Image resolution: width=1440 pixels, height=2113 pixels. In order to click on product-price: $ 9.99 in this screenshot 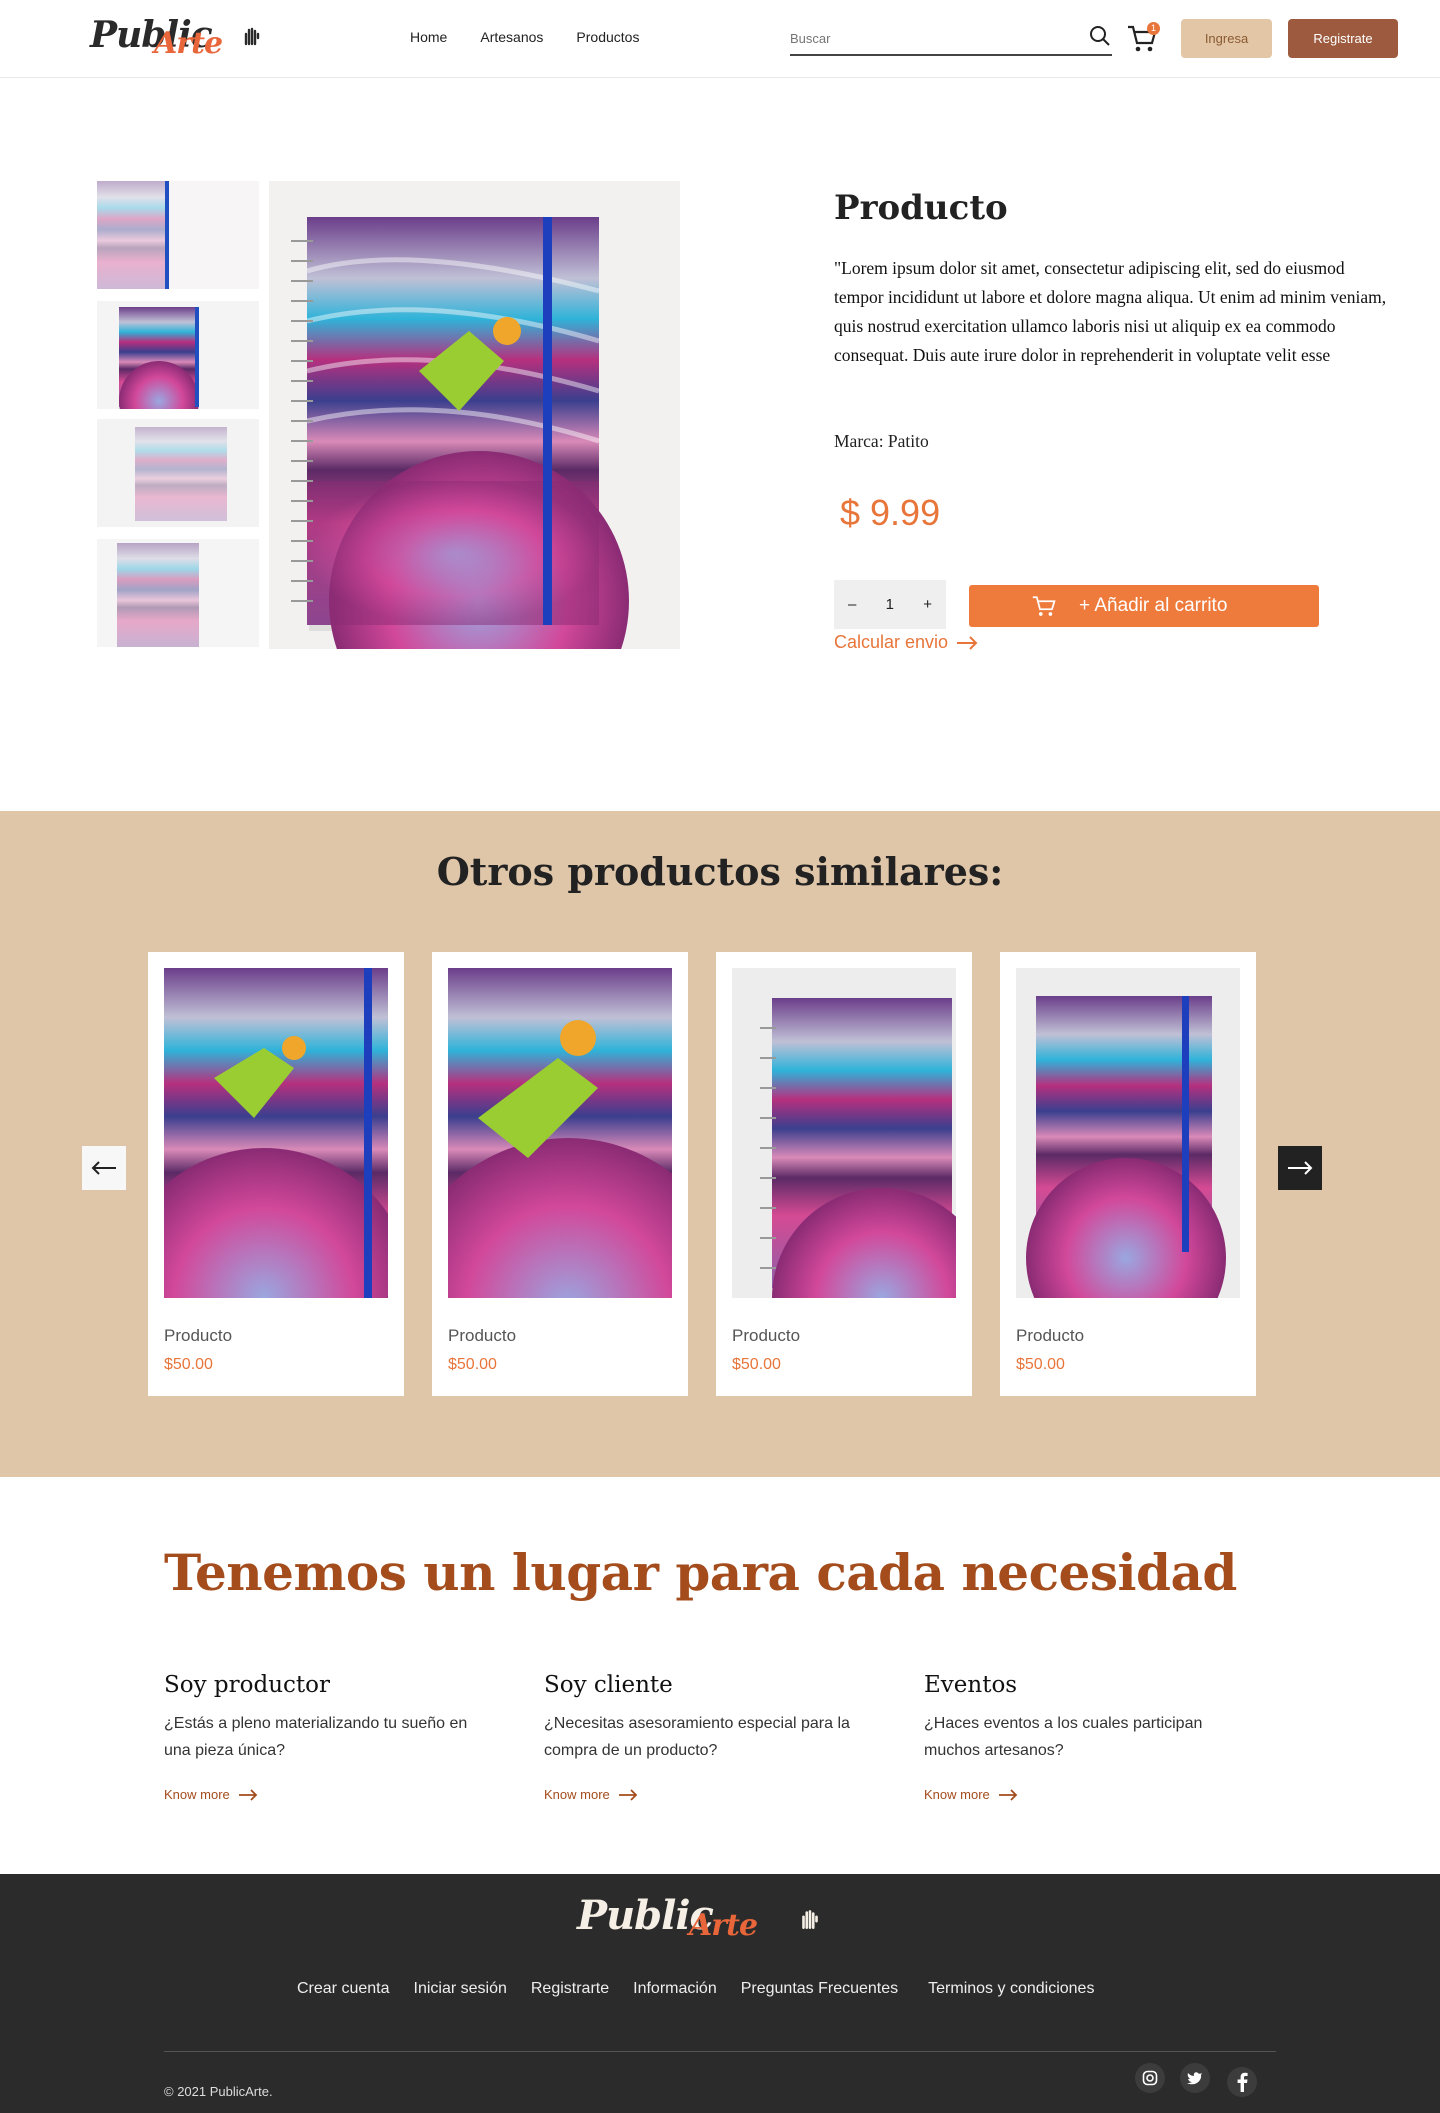, I will do `click(890, 512)`.